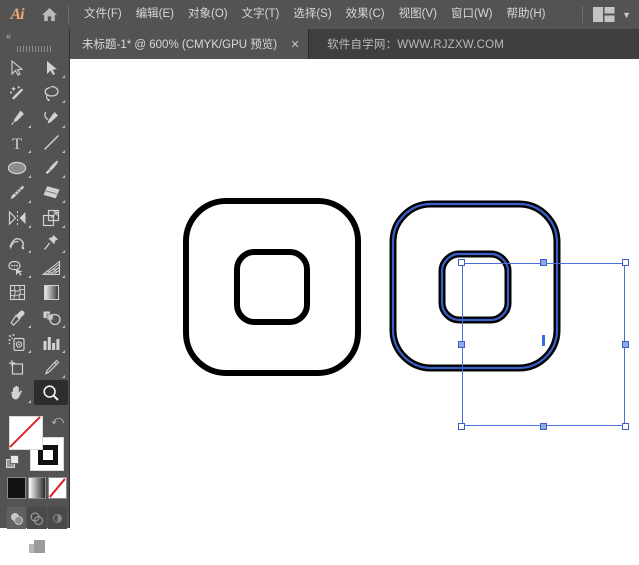 This screenshot has height=565, width=639. I want to click on menu-object: 对象(O), so click(208, 14).